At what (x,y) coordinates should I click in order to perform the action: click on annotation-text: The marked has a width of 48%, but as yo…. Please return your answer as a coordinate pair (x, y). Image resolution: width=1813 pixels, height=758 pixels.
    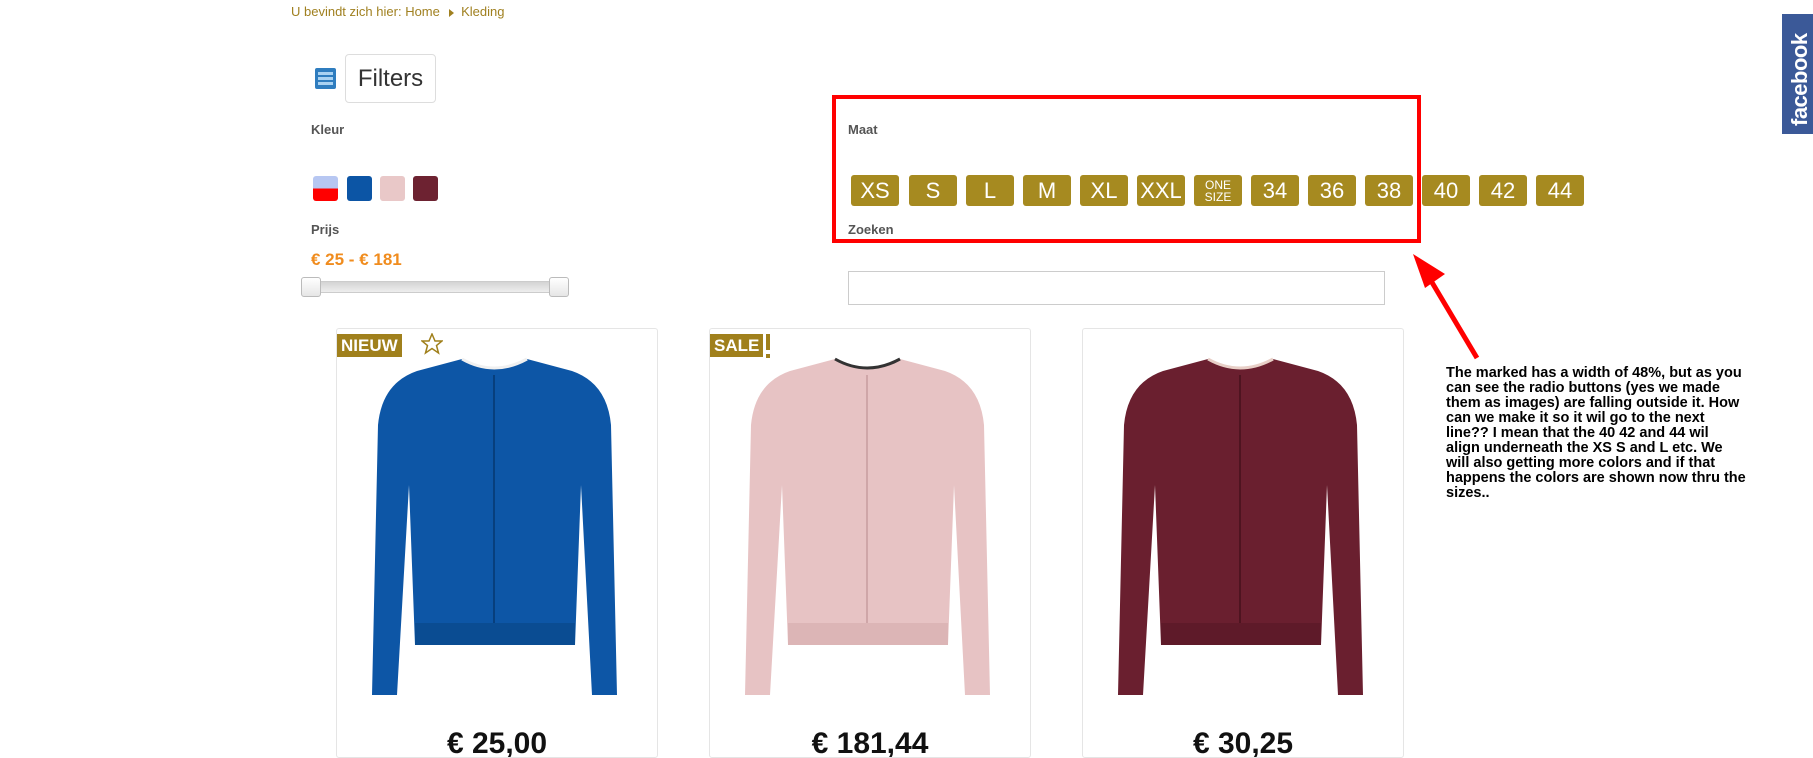
    Looking at the image, I should click on (1596, 433).